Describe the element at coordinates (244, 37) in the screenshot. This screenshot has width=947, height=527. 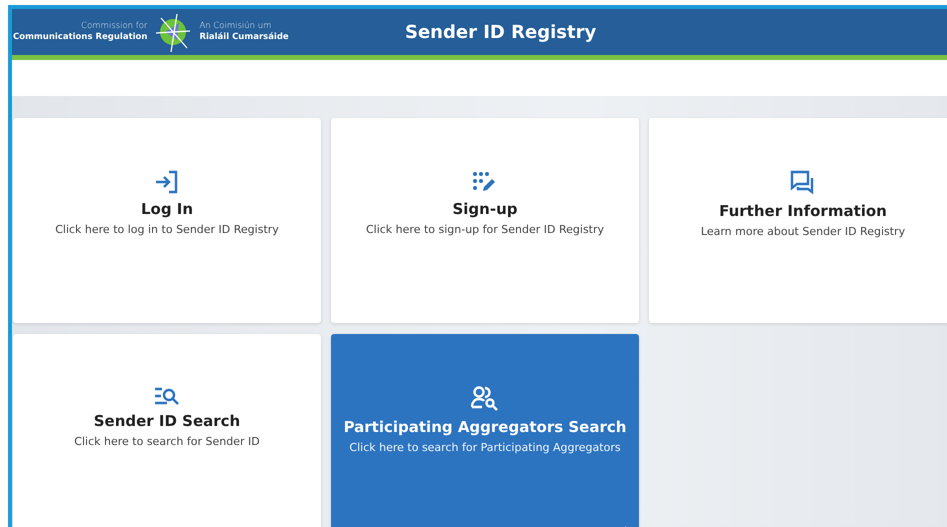
I see `logo-text: Rialáil Cumarsáide` at that location.